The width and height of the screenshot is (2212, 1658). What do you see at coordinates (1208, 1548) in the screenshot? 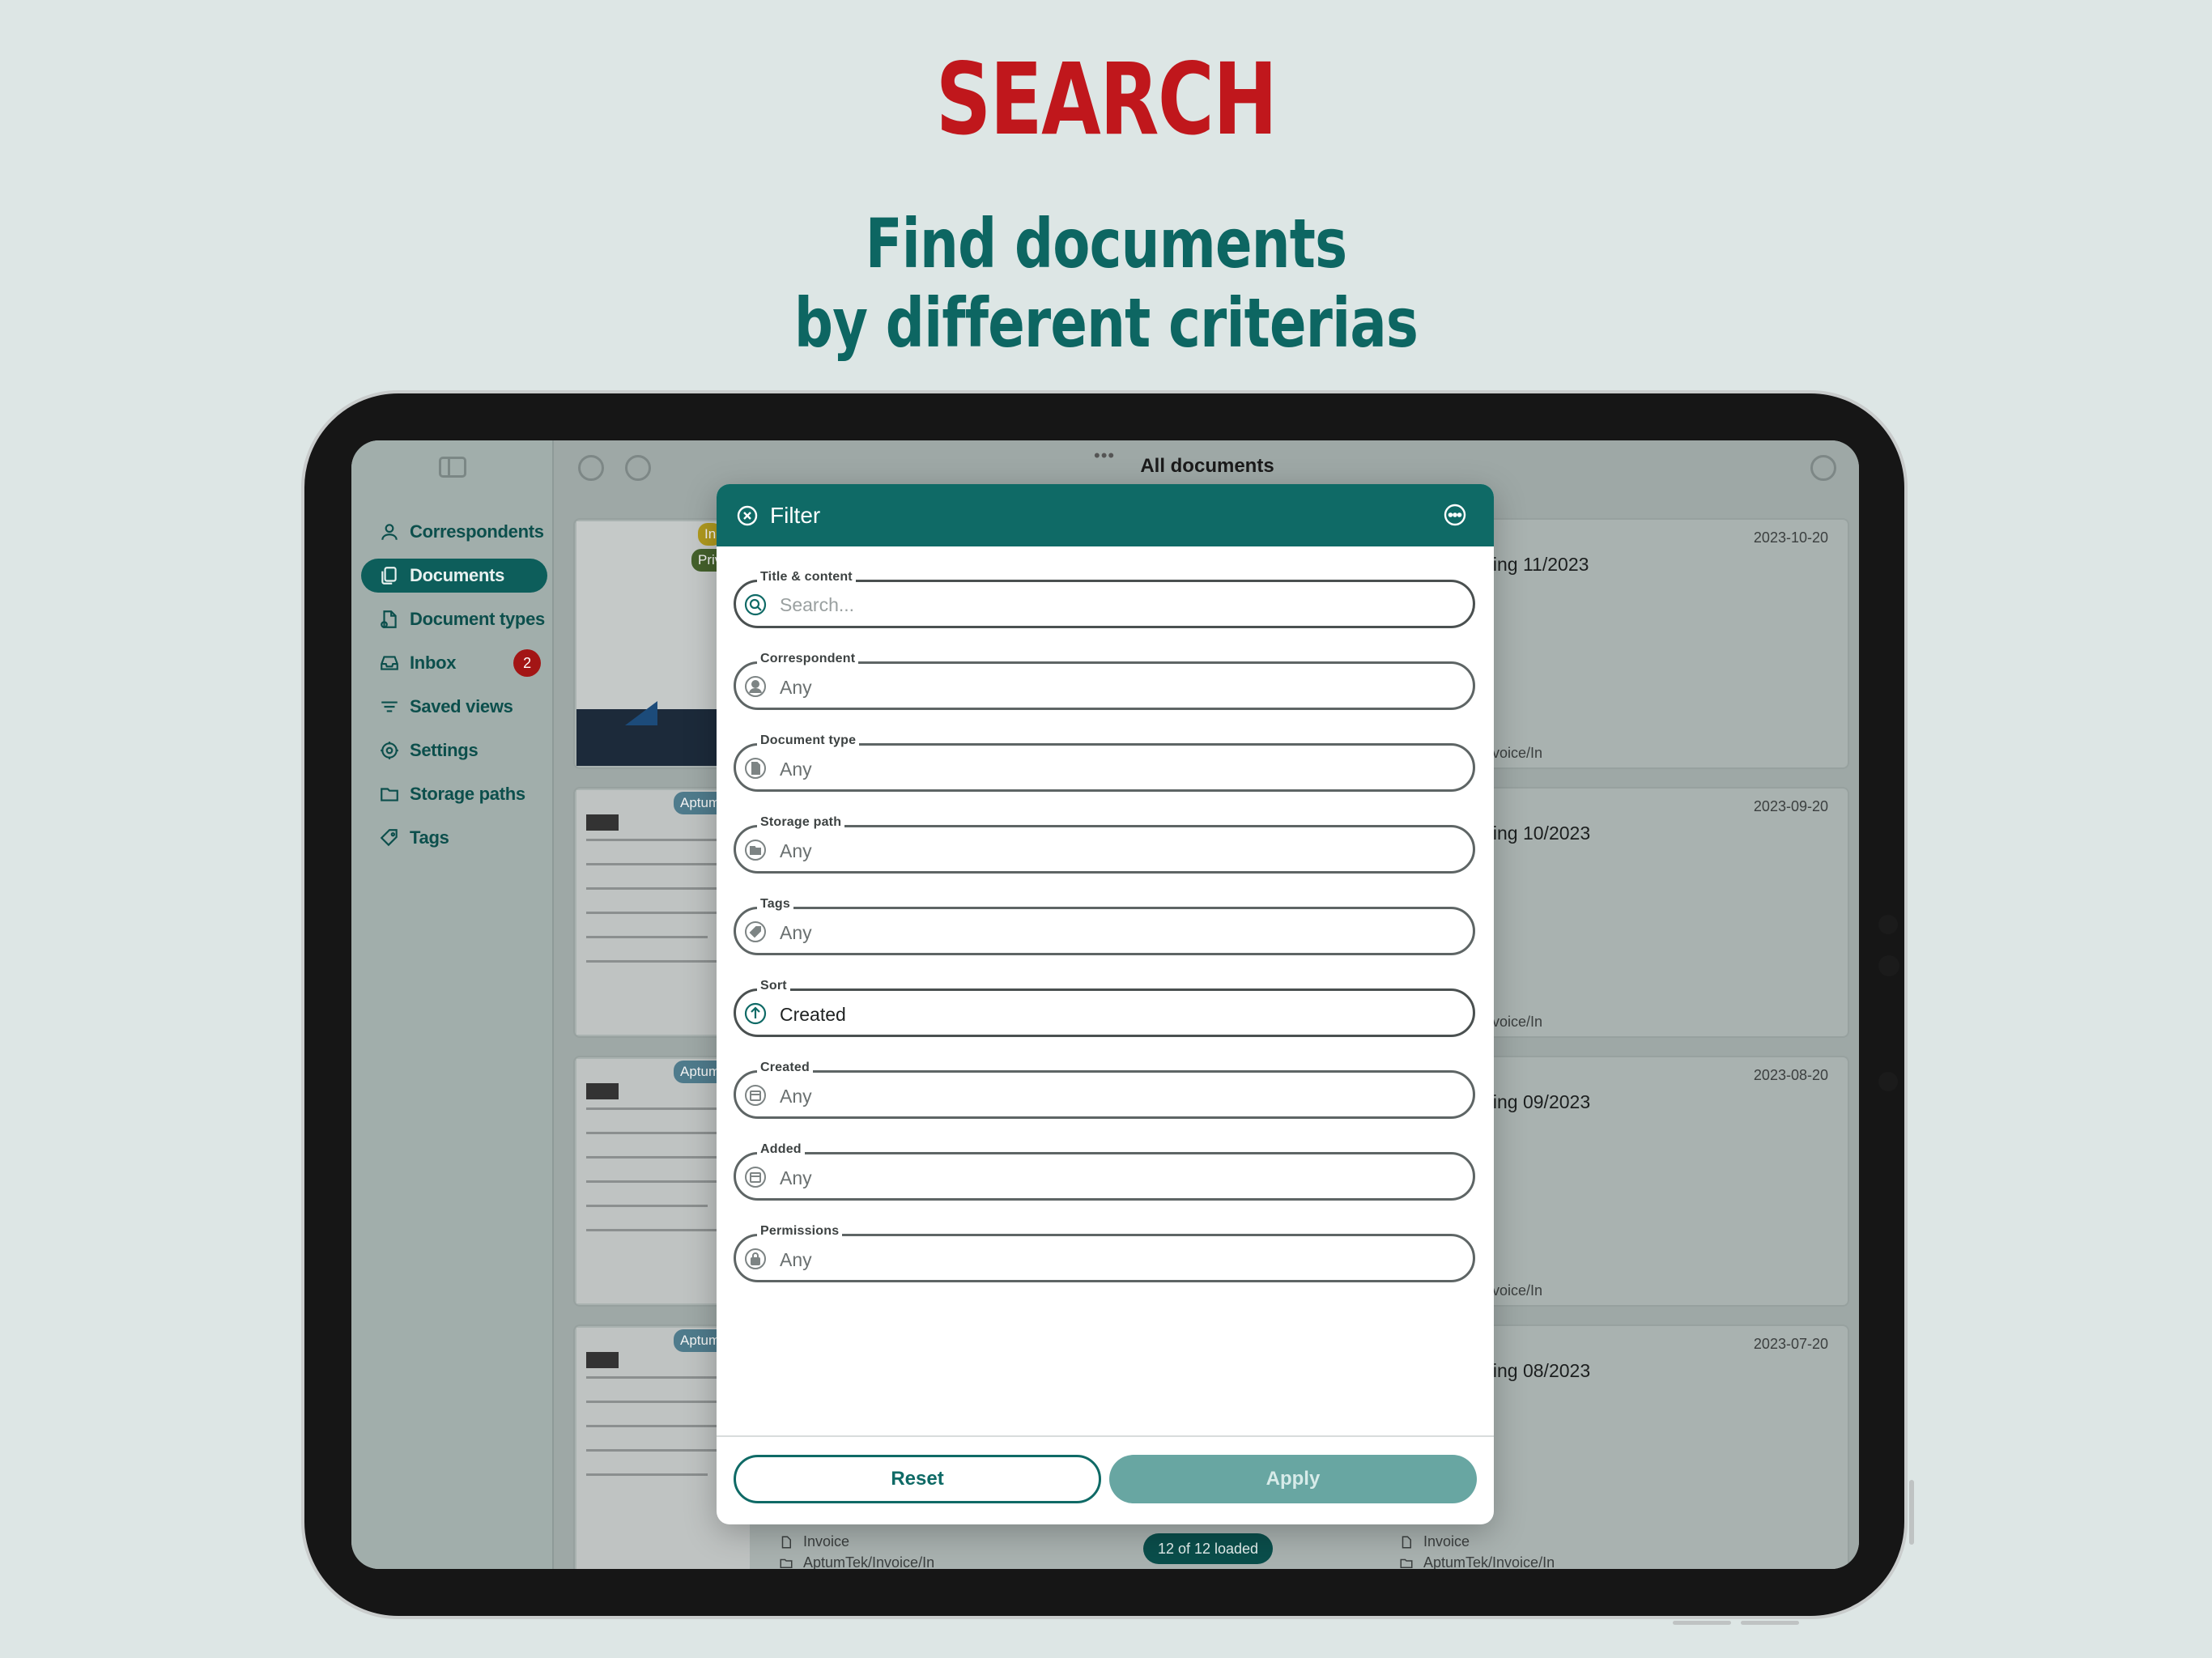
I see `loaded-count-pill: 12 of 12 loaded` at bounding box center [1208, 1548].